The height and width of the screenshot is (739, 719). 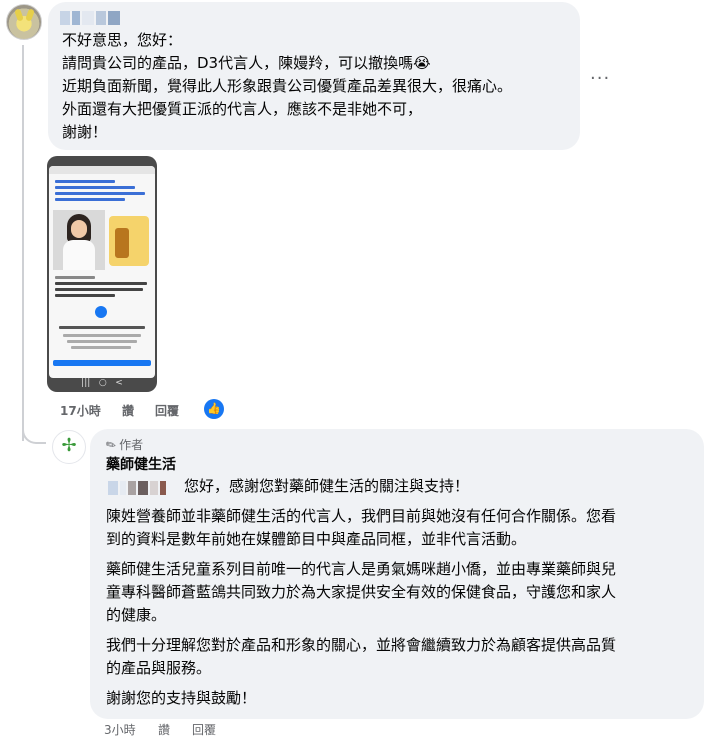 What do you see at coordinates (214, 409) in the screenshot?
I see `like-reaction-icon: 👍` at bounding box center [214, 409].